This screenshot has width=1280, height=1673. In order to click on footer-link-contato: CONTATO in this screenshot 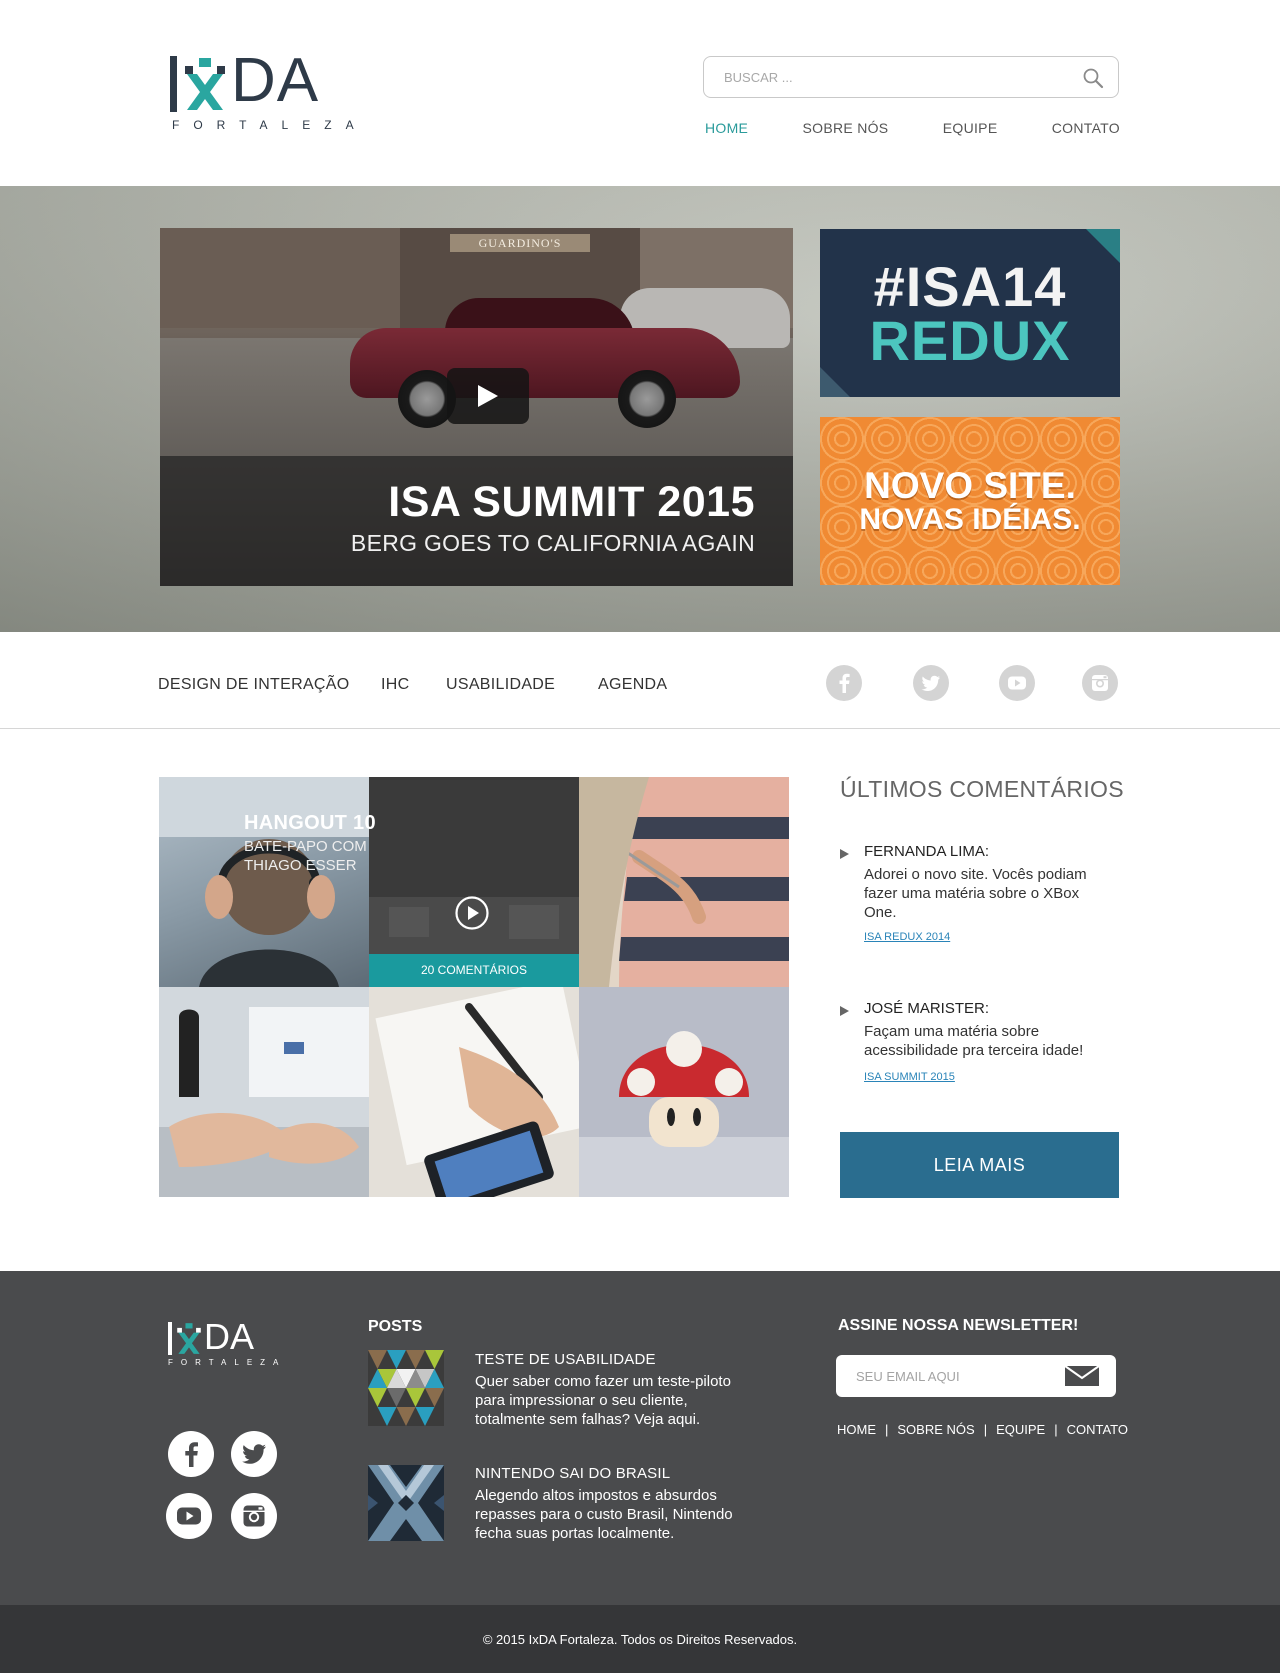, I will do `click(1097, 1429)`.